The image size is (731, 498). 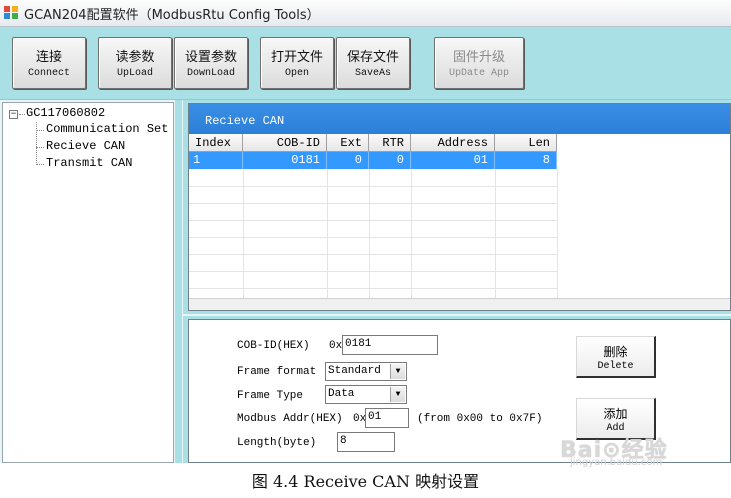 What do you see at coordinates (107, 129) in the screenshot?
I see `tree-item-communication-set: Communication Set` at bounding box center [107, 129].